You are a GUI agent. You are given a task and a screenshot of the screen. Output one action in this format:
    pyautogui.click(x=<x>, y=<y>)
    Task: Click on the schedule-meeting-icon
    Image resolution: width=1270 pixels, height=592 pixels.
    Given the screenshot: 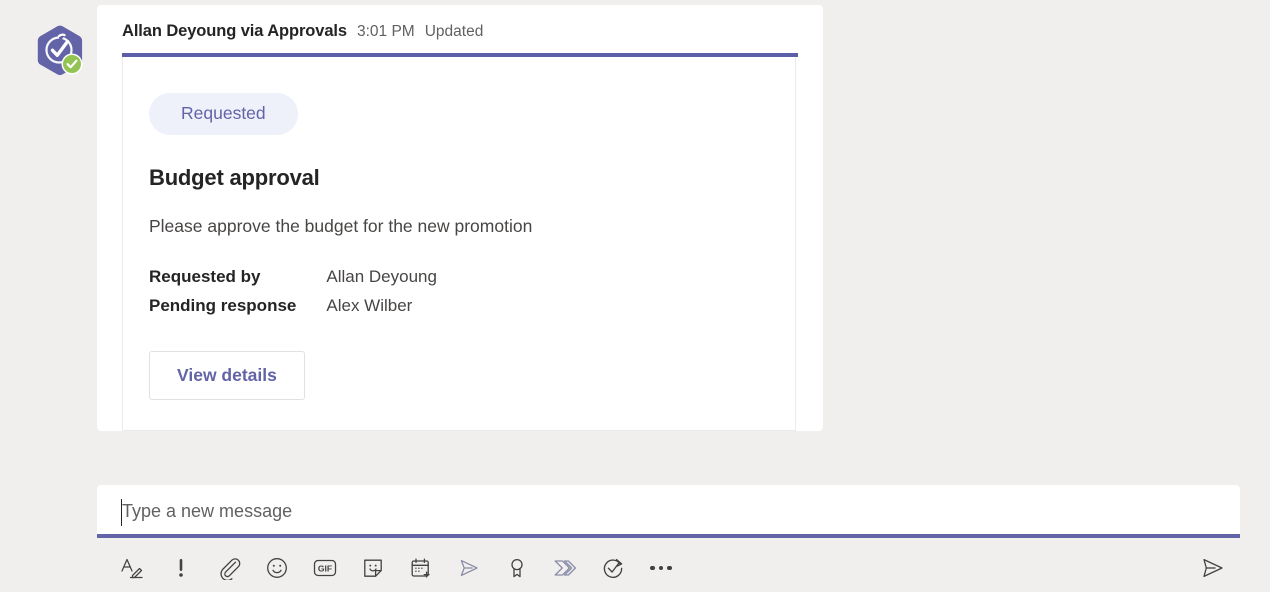 What is the action you would take?
    pyautogui.click(x=421, y=568)
    